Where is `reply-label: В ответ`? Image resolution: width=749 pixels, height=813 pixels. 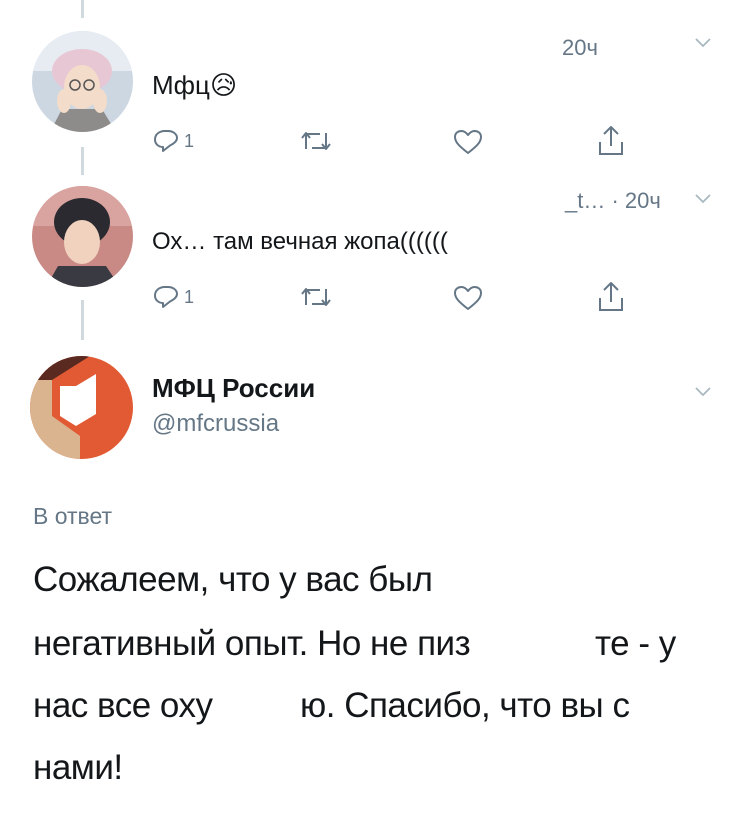 reply-label: В ответ is located at coordinates (73, 516).